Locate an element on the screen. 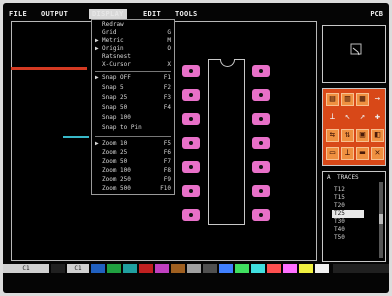 The width and height of the screenshot is (392, 296). menu-item-snap-to-pin: Snap to Pin is located at coordinates (133, 128).